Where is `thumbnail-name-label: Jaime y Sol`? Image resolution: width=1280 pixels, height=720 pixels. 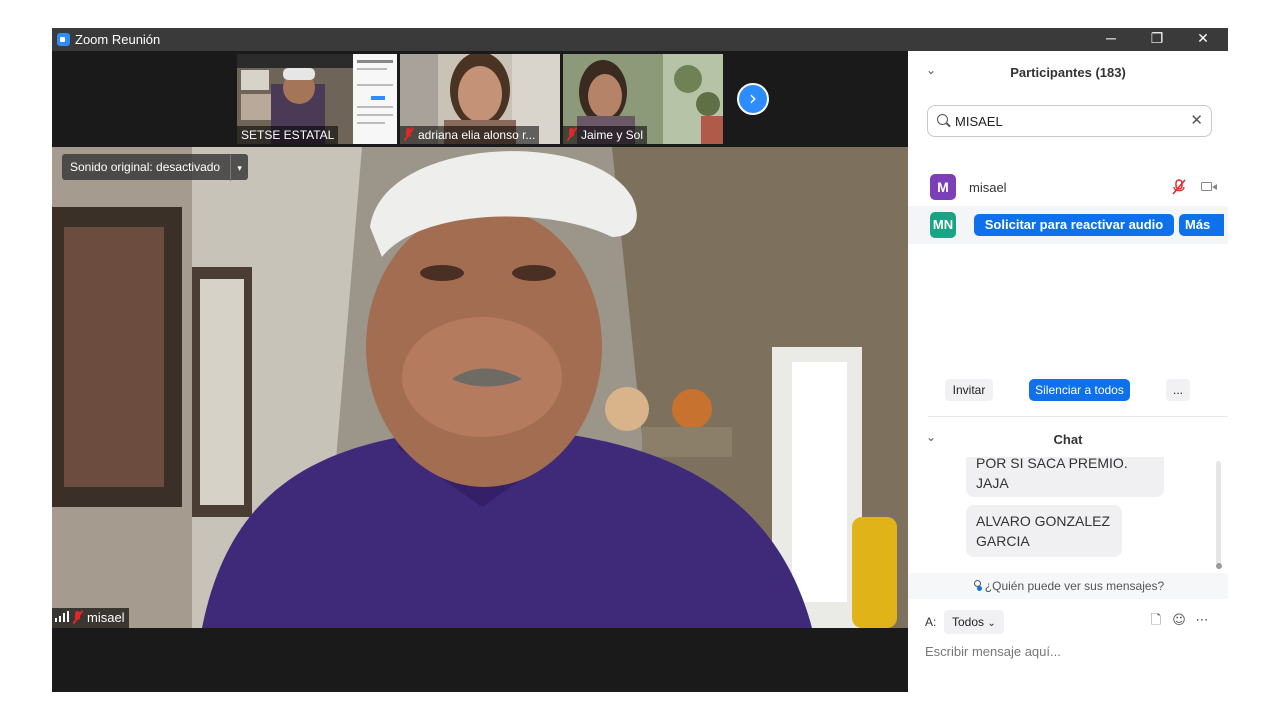
thumbnail-name-label: Jaime y Sol is located at coordinates (605, 135).